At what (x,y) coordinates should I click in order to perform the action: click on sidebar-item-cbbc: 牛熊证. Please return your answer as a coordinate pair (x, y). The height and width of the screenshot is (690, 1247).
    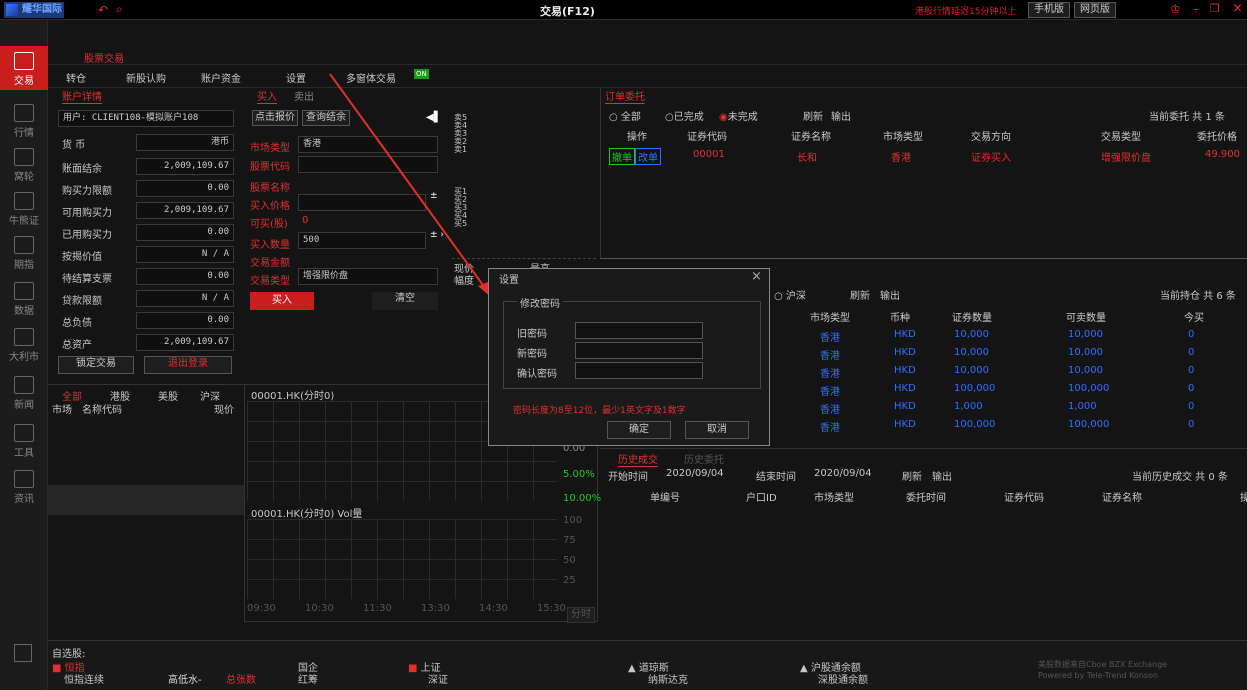
    Looking at the image, I should click on (24, 208).